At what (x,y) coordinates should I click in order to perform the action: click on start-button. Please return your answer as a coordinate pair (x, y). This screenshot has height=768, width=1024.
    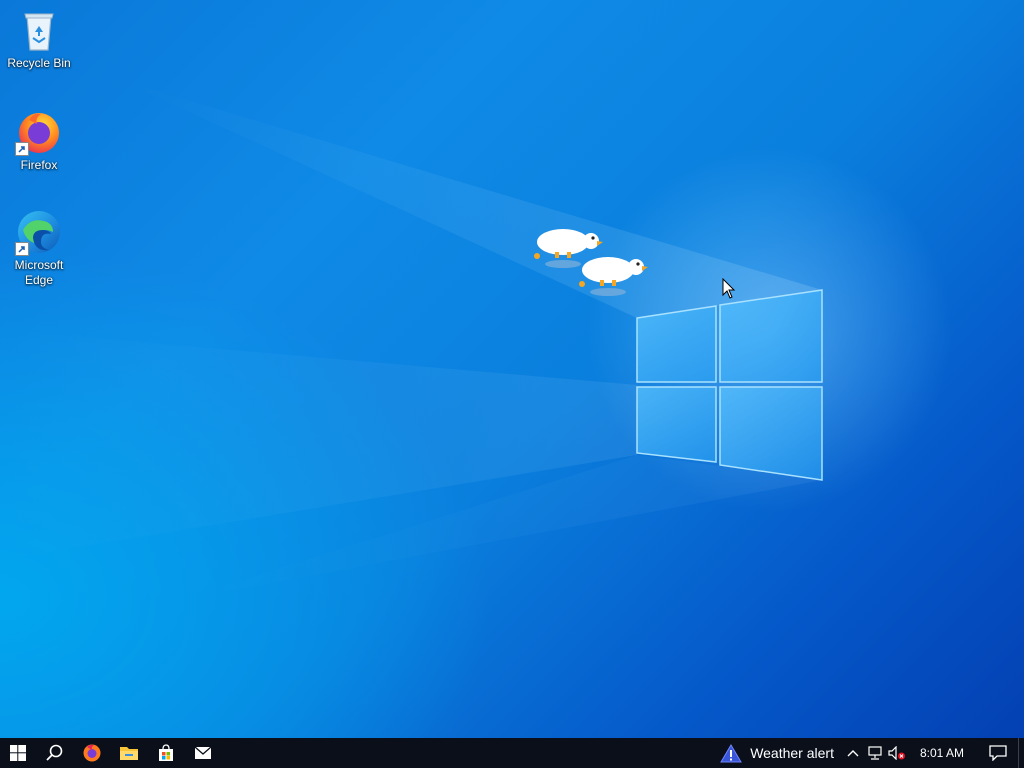
    Looking at the image, I should click on (18, 753).